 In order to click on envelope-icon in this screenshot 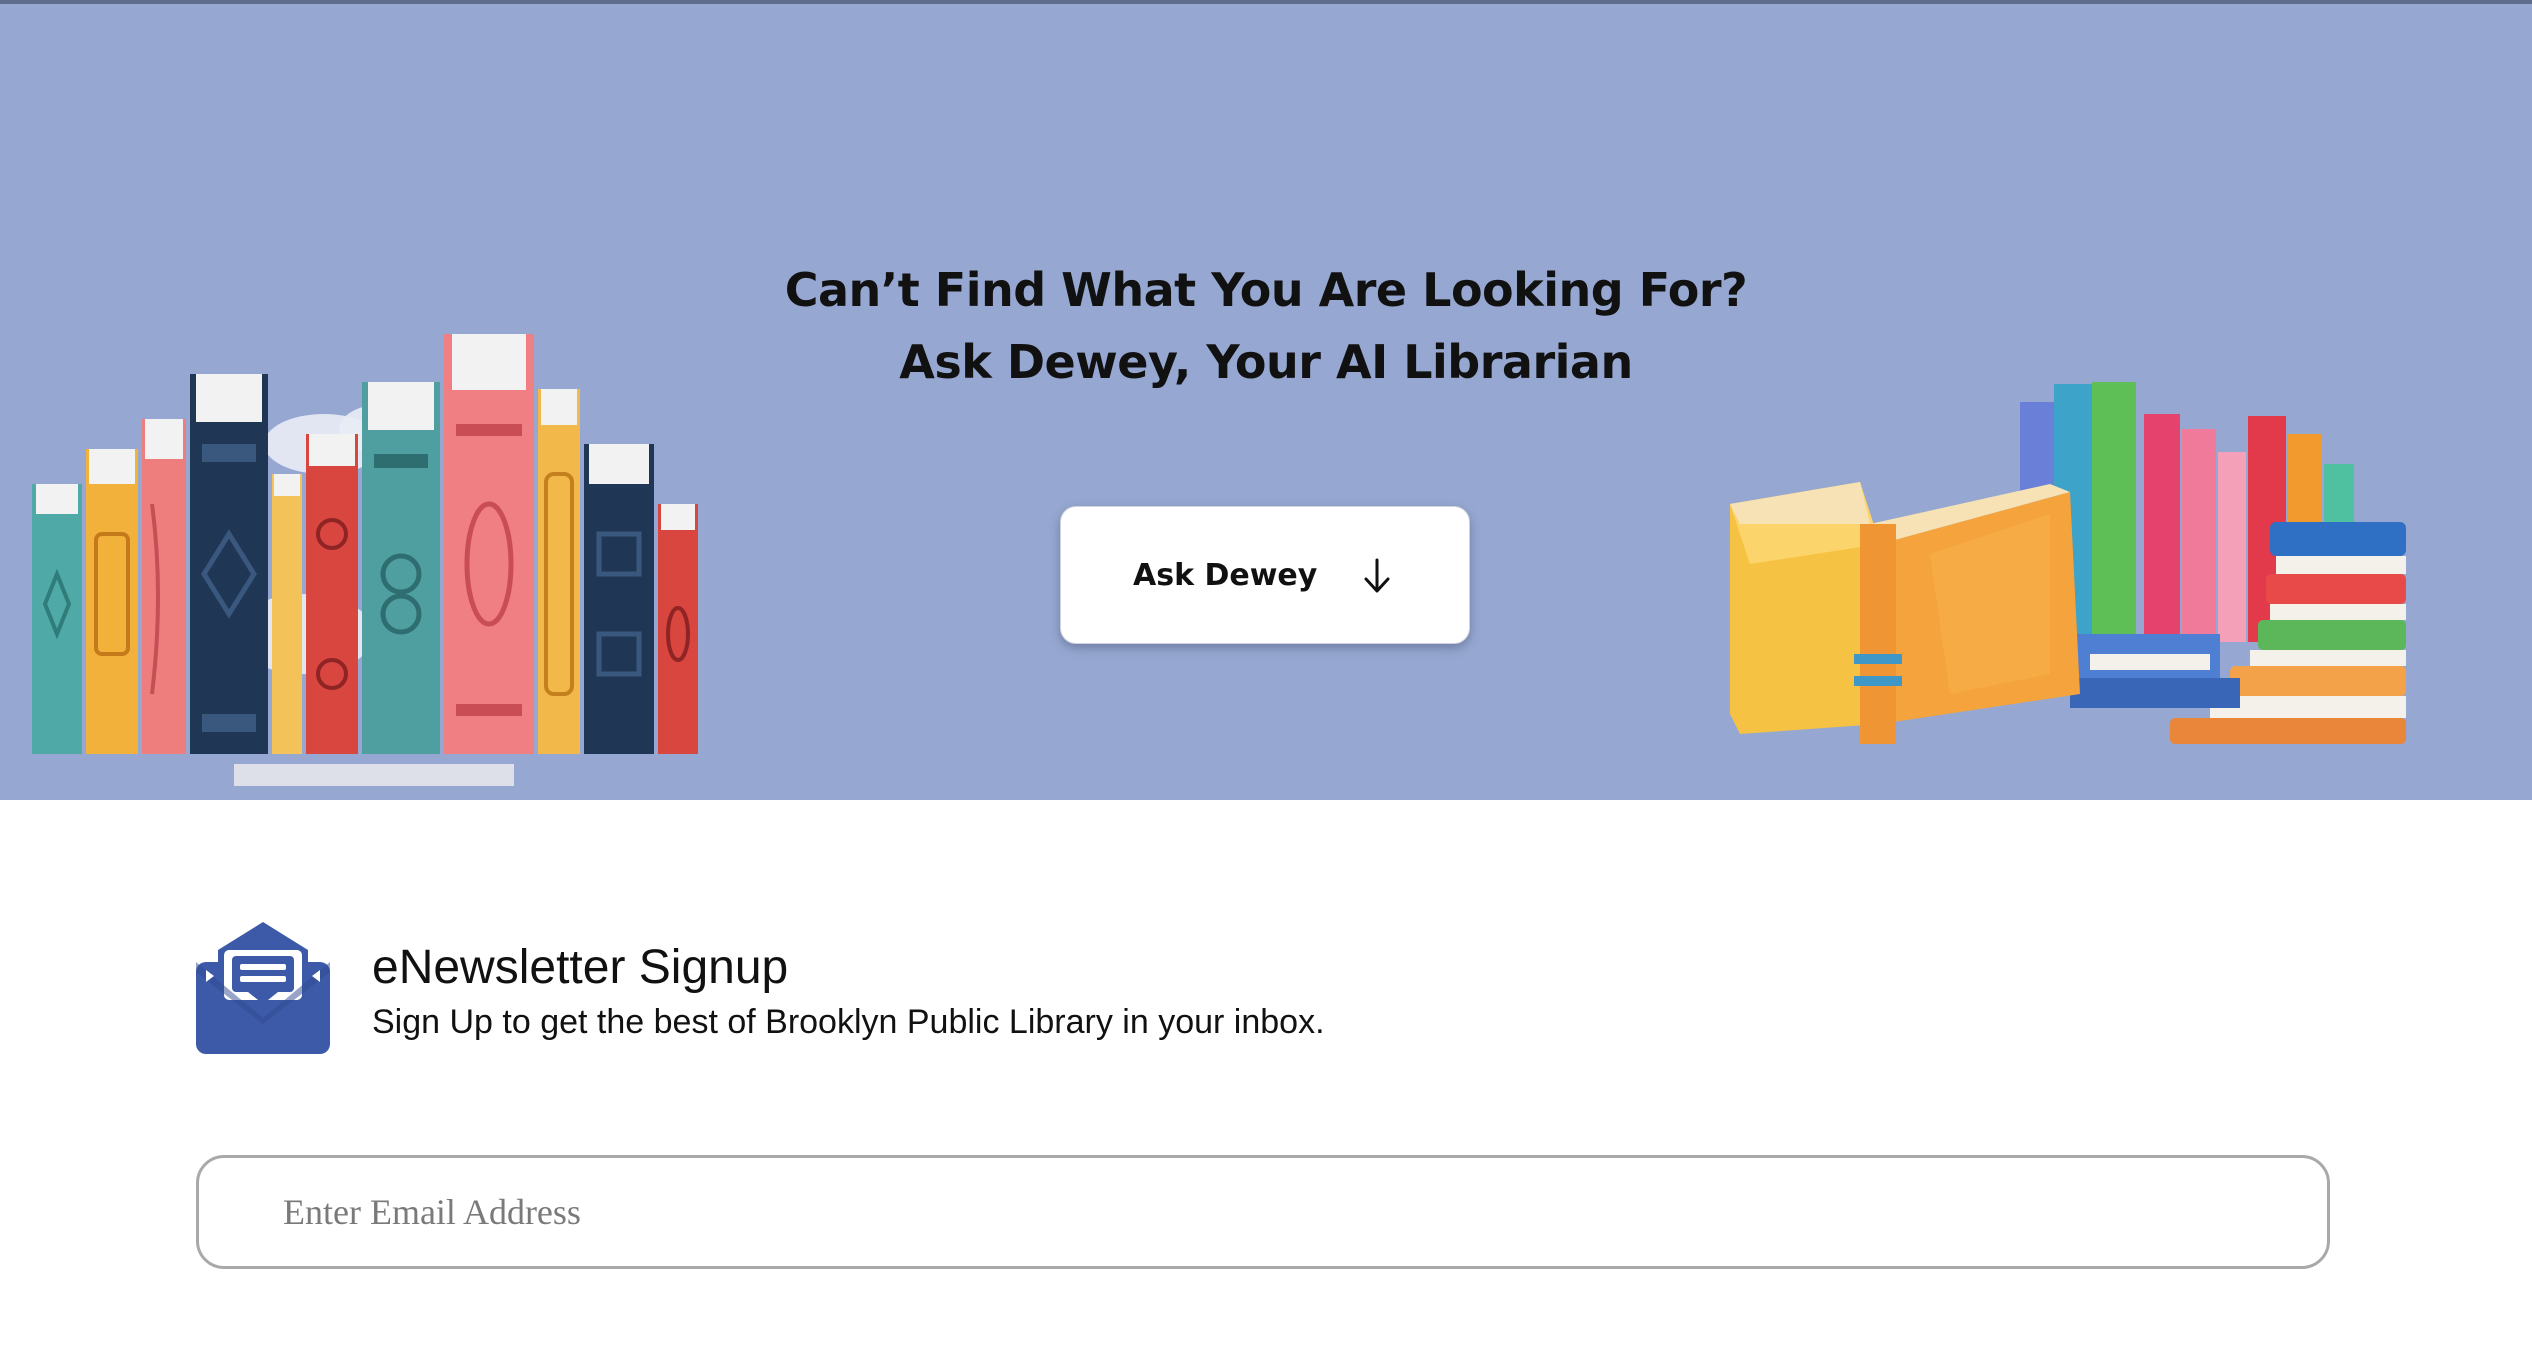, I will do `click(263, 988)`.